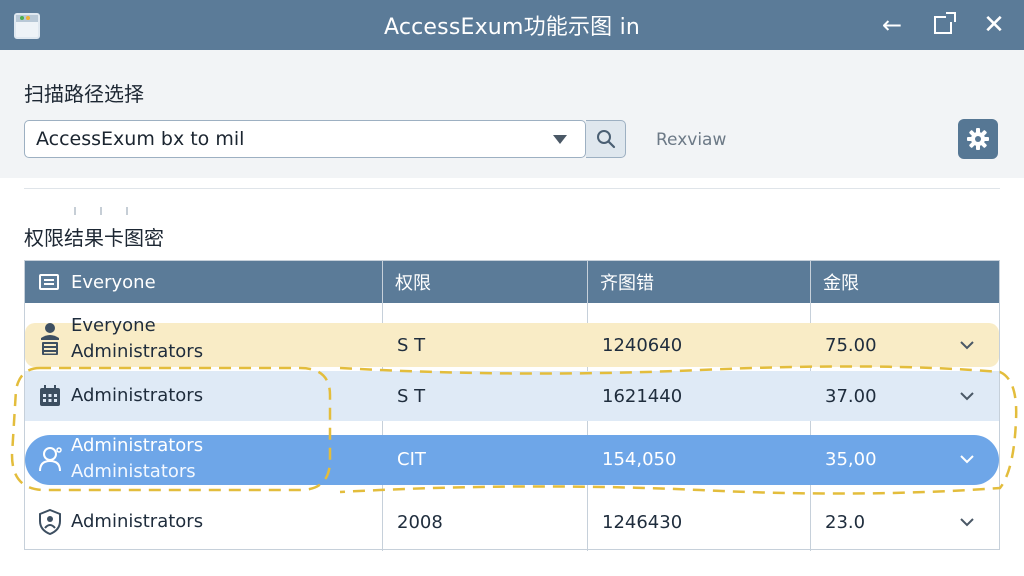 The width and height of the screenshot is (1024, 576). Describe the element at coordinates (411, 459) in the screenshot. I see `row-permission: CIT` at that location.